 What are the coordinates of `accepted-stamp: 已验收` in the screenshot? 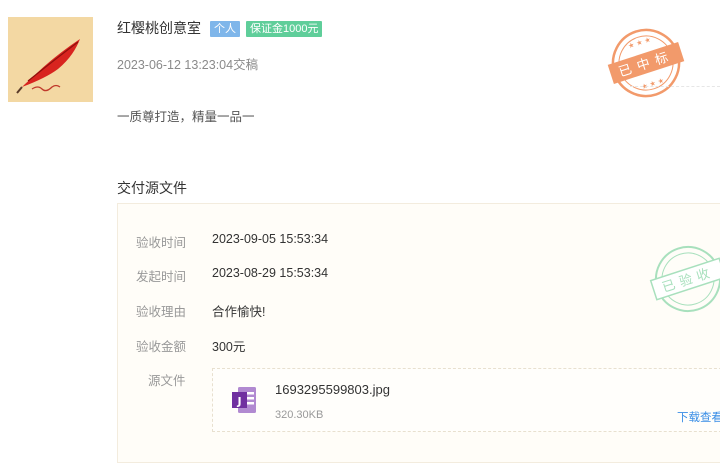 It's located at (684, 279).